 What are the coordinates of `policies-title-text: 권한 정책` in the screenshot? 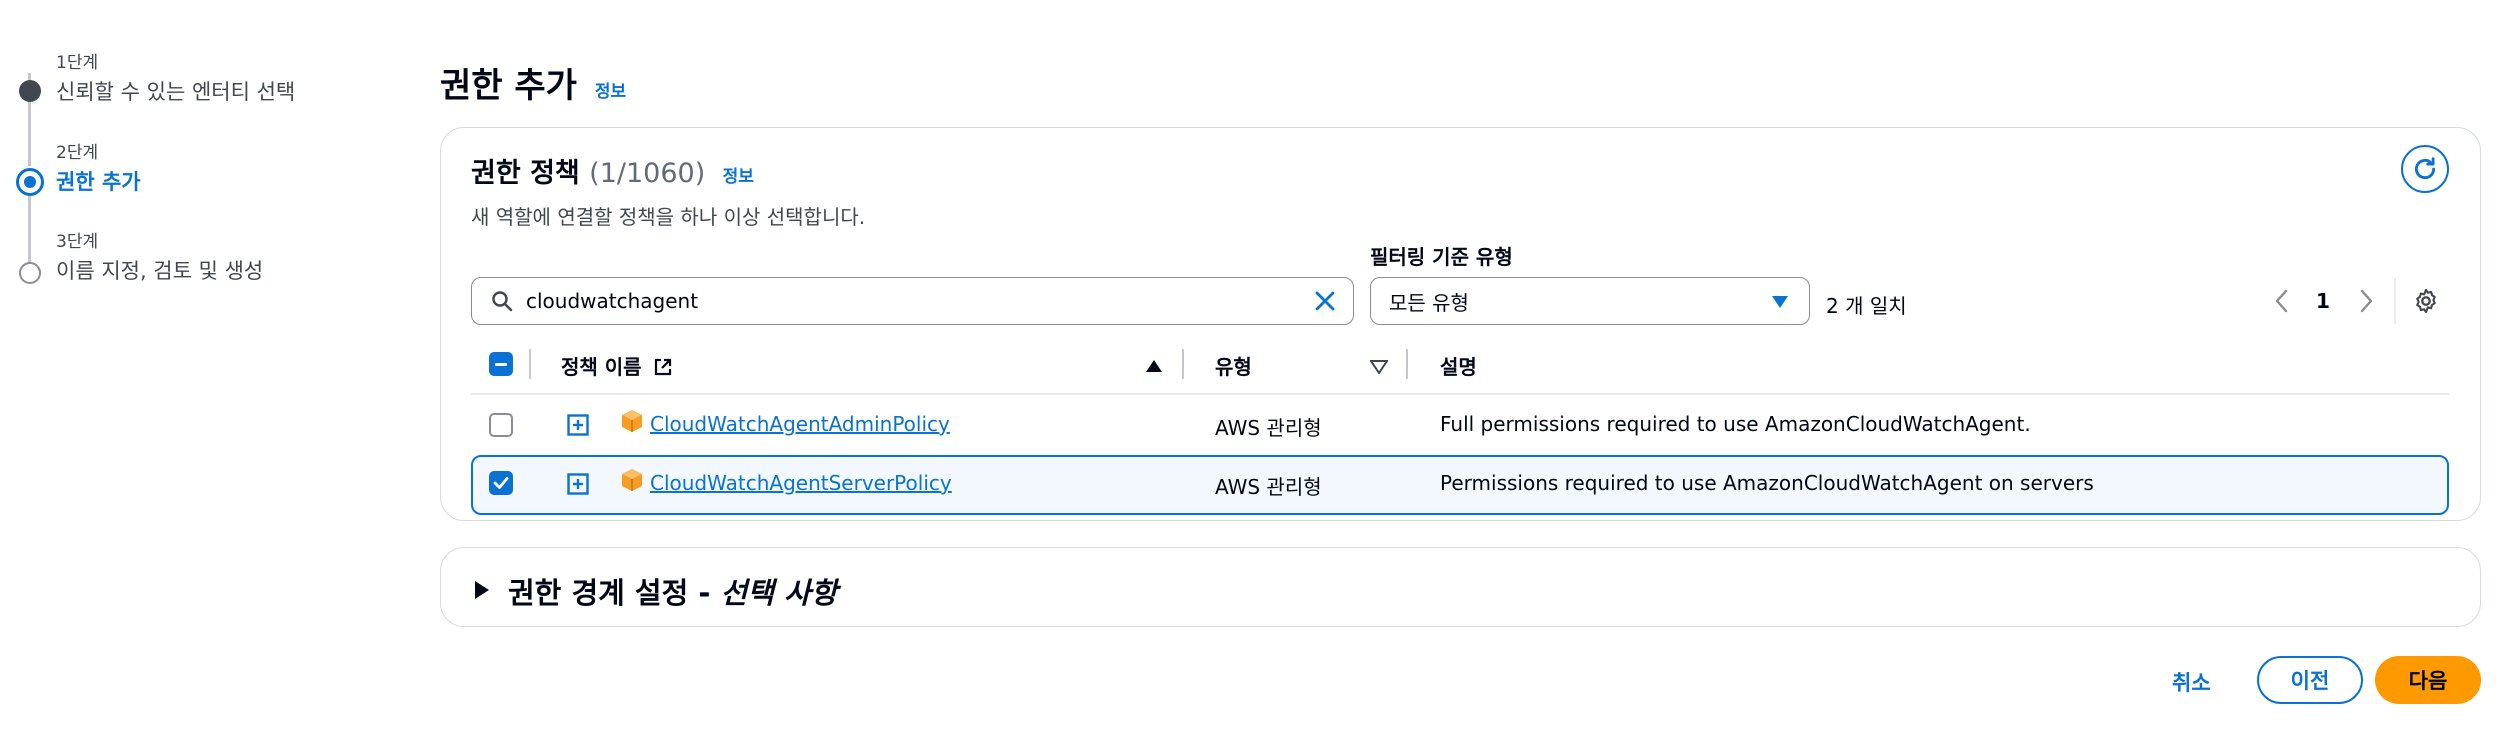 It's located at (525, 173).